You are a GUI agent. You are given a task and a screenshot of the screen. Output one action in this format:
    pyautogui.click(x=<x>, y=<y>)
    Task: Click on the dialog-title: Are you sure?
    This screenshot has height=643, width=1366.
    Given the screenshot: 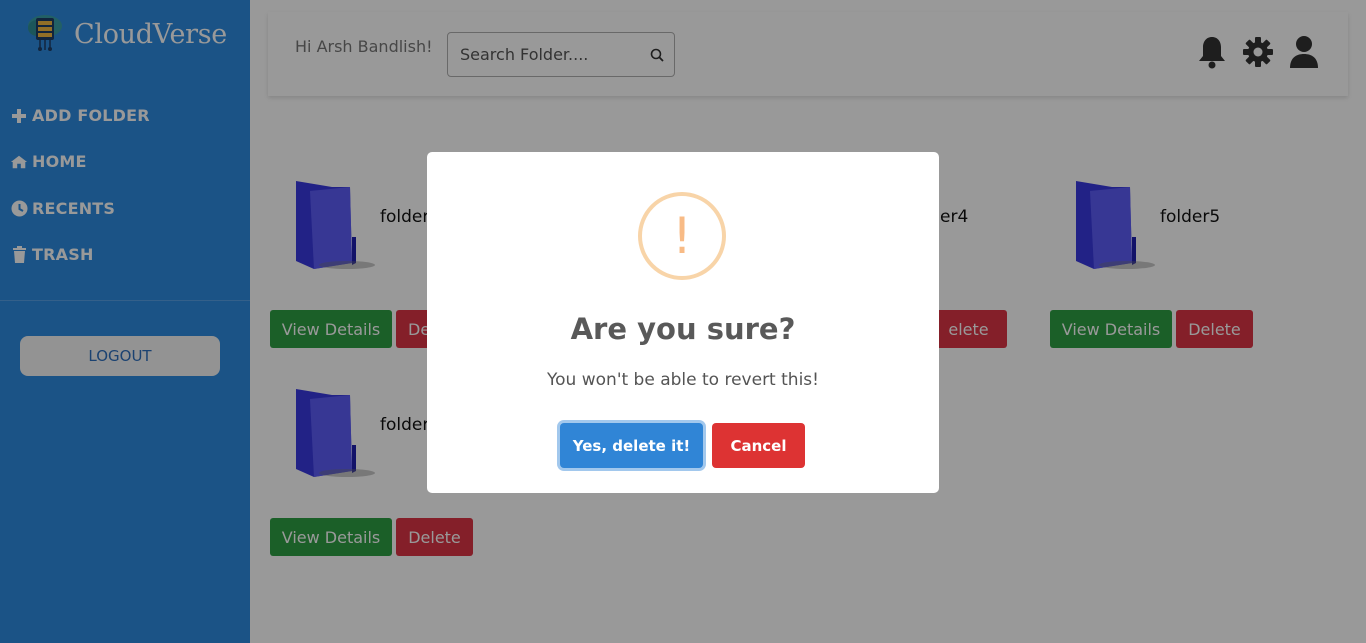 What is the action you would take?
    pyautogui.click(x=683, y=329)
    